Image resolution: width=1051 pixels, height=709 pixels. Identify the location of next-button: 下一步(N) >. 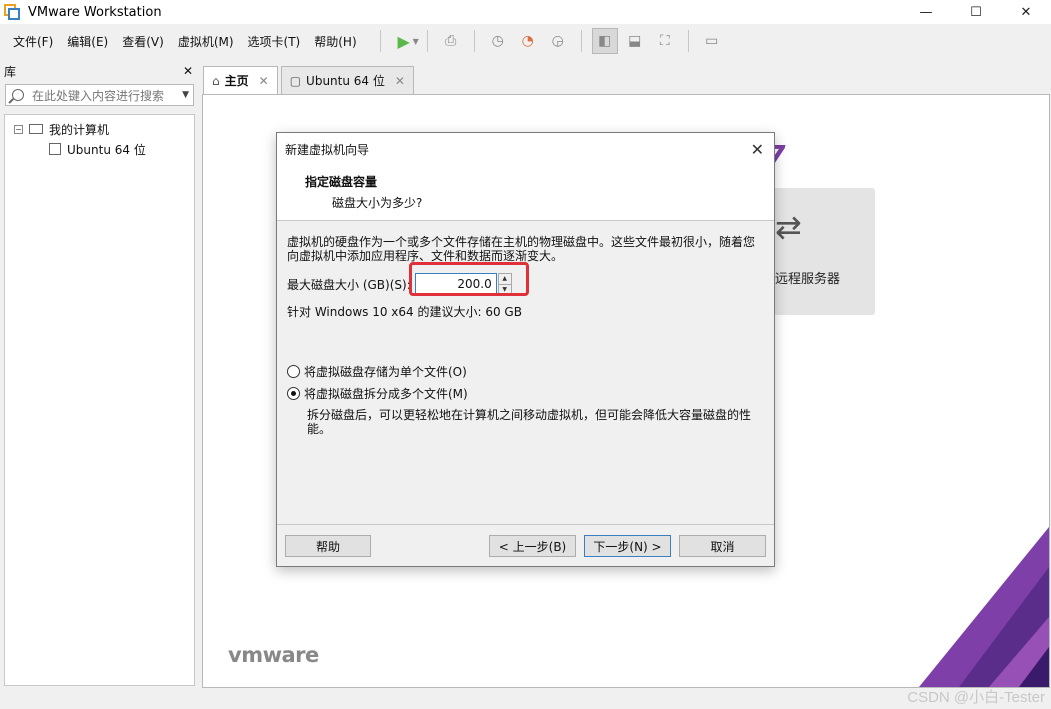
(627, 546).